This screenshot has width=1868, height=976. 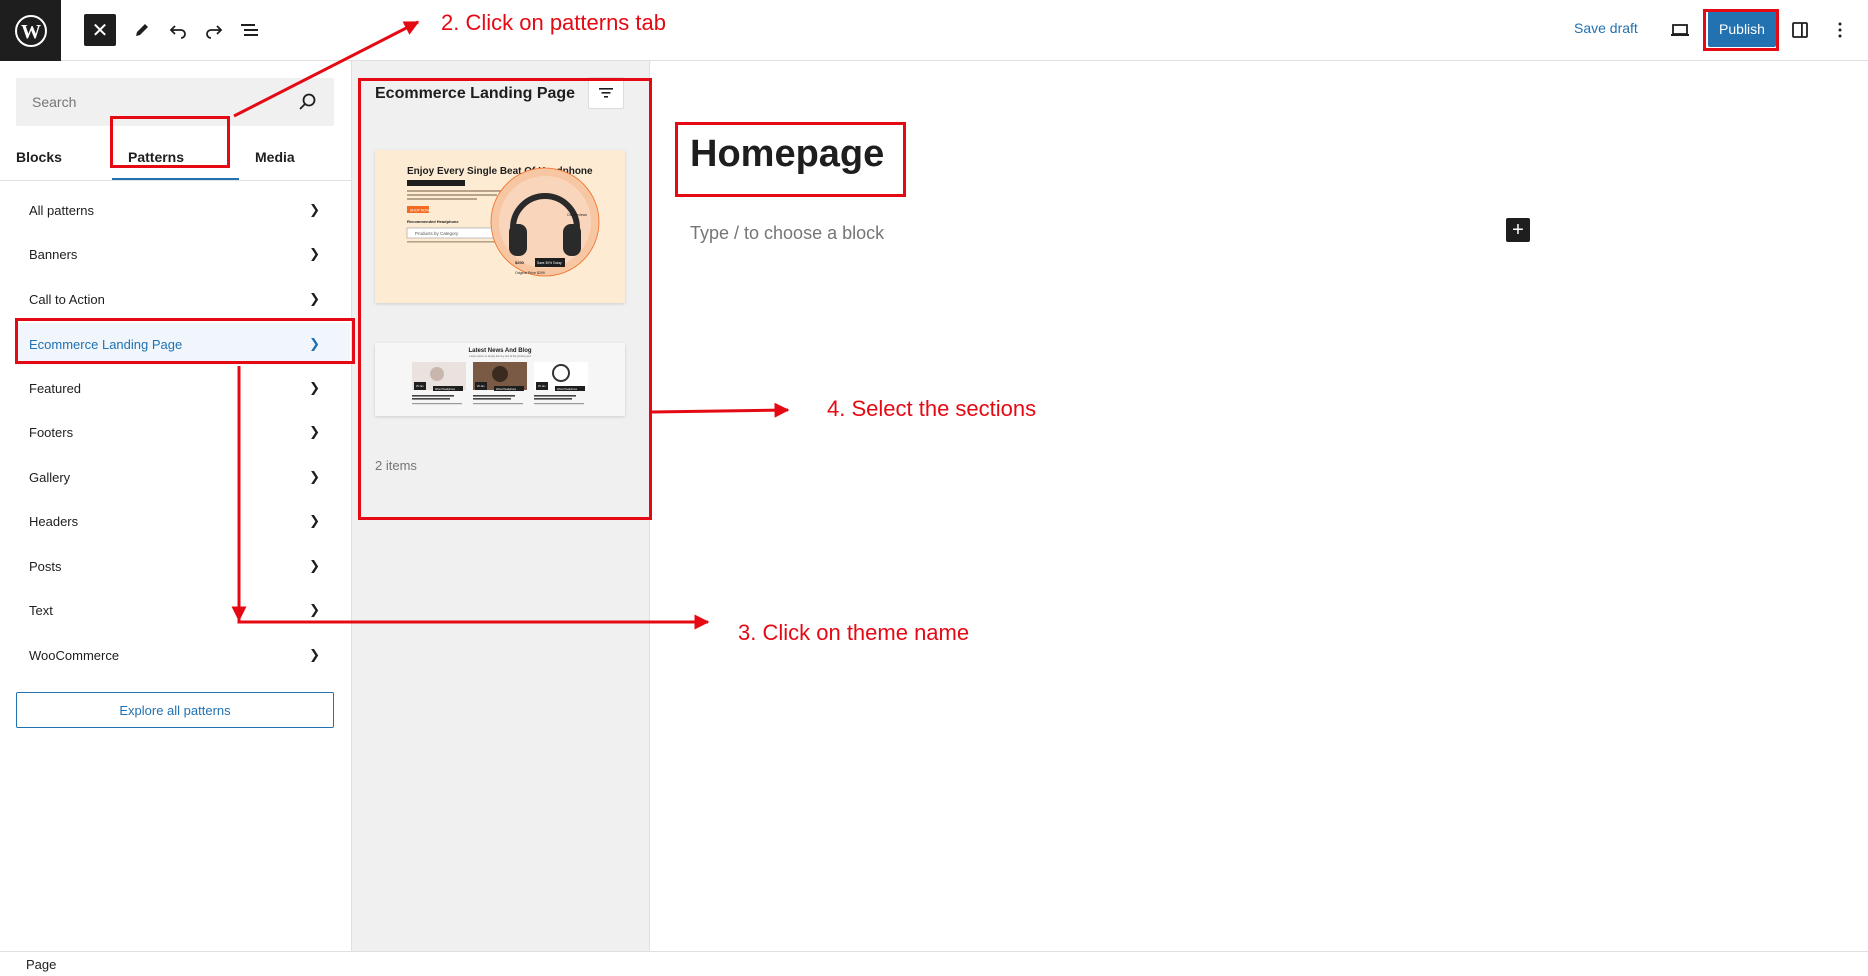 I want to click on svg-text: W, so click(x=31, y=32).